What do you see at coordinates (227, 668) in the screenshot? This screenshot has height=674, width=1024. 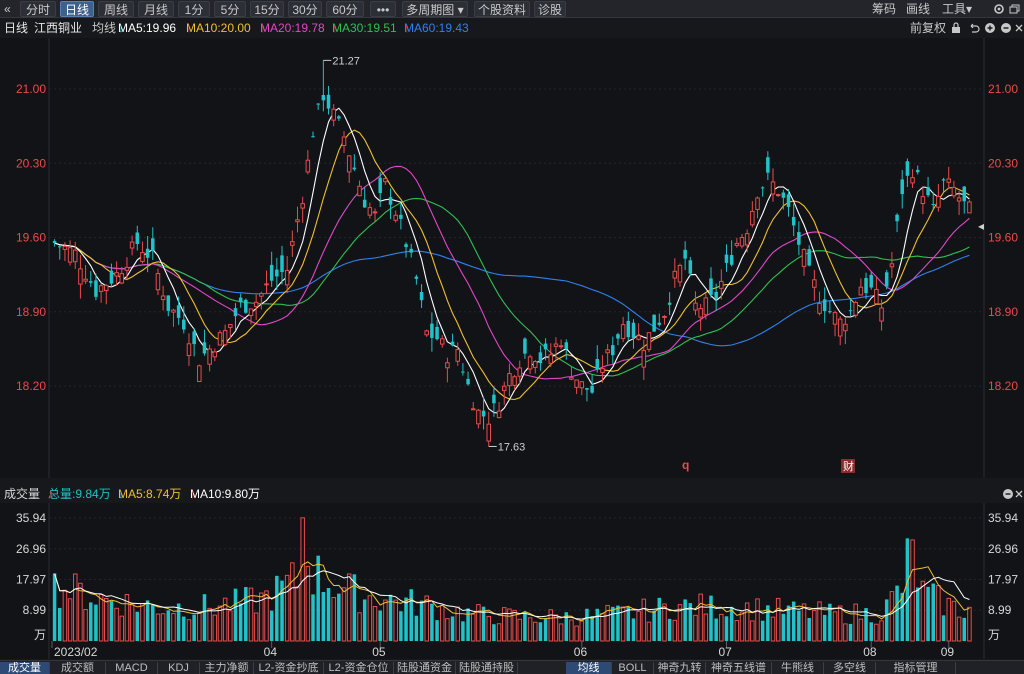 I see `tab-4: 主力净额` at bounding box center [227, 668].